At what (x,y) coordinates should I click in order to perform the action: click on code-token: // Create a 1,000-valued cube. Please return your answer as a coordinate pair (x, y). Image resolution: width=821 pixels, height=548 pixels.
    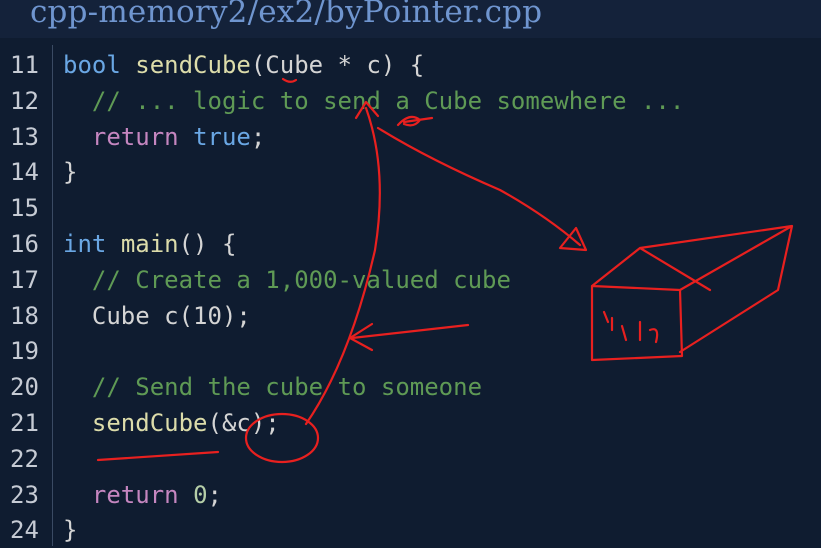
    Looking at the image, I should click on (287, 279).